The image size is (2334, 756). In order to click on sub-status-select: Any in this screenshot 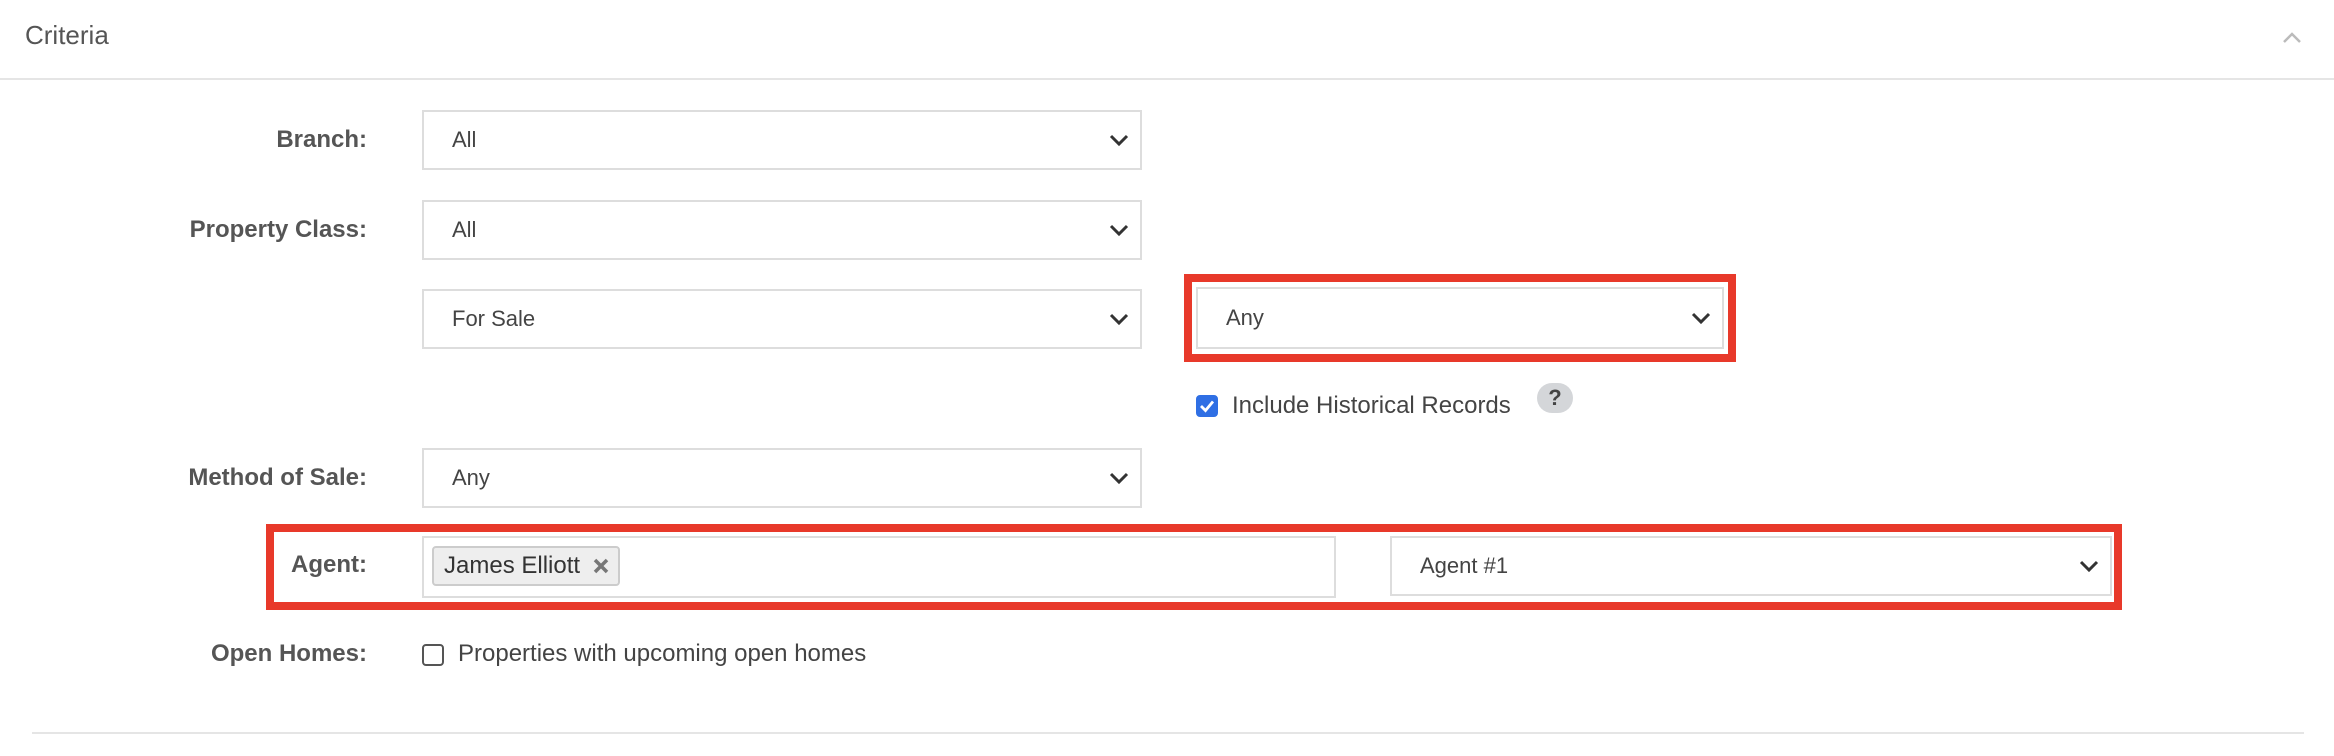, I will do `click(1460, 318)`.